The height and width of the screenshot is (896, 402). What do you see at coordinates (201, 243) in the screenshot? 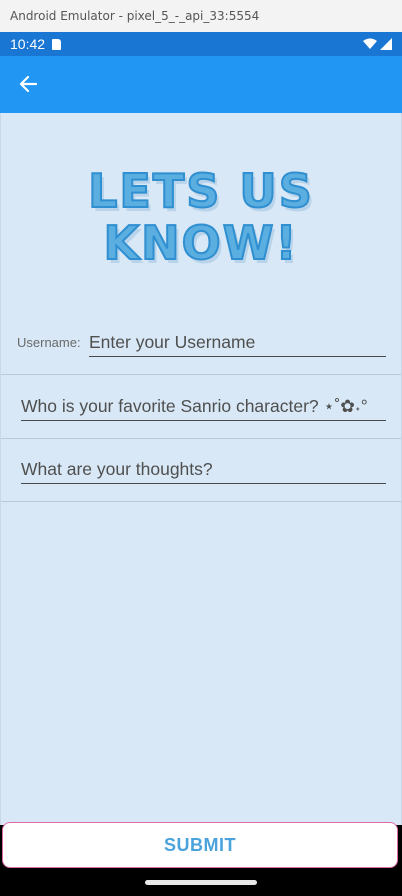
I see `hero-line-2: KNOW!` at bounding box center [201, 243].